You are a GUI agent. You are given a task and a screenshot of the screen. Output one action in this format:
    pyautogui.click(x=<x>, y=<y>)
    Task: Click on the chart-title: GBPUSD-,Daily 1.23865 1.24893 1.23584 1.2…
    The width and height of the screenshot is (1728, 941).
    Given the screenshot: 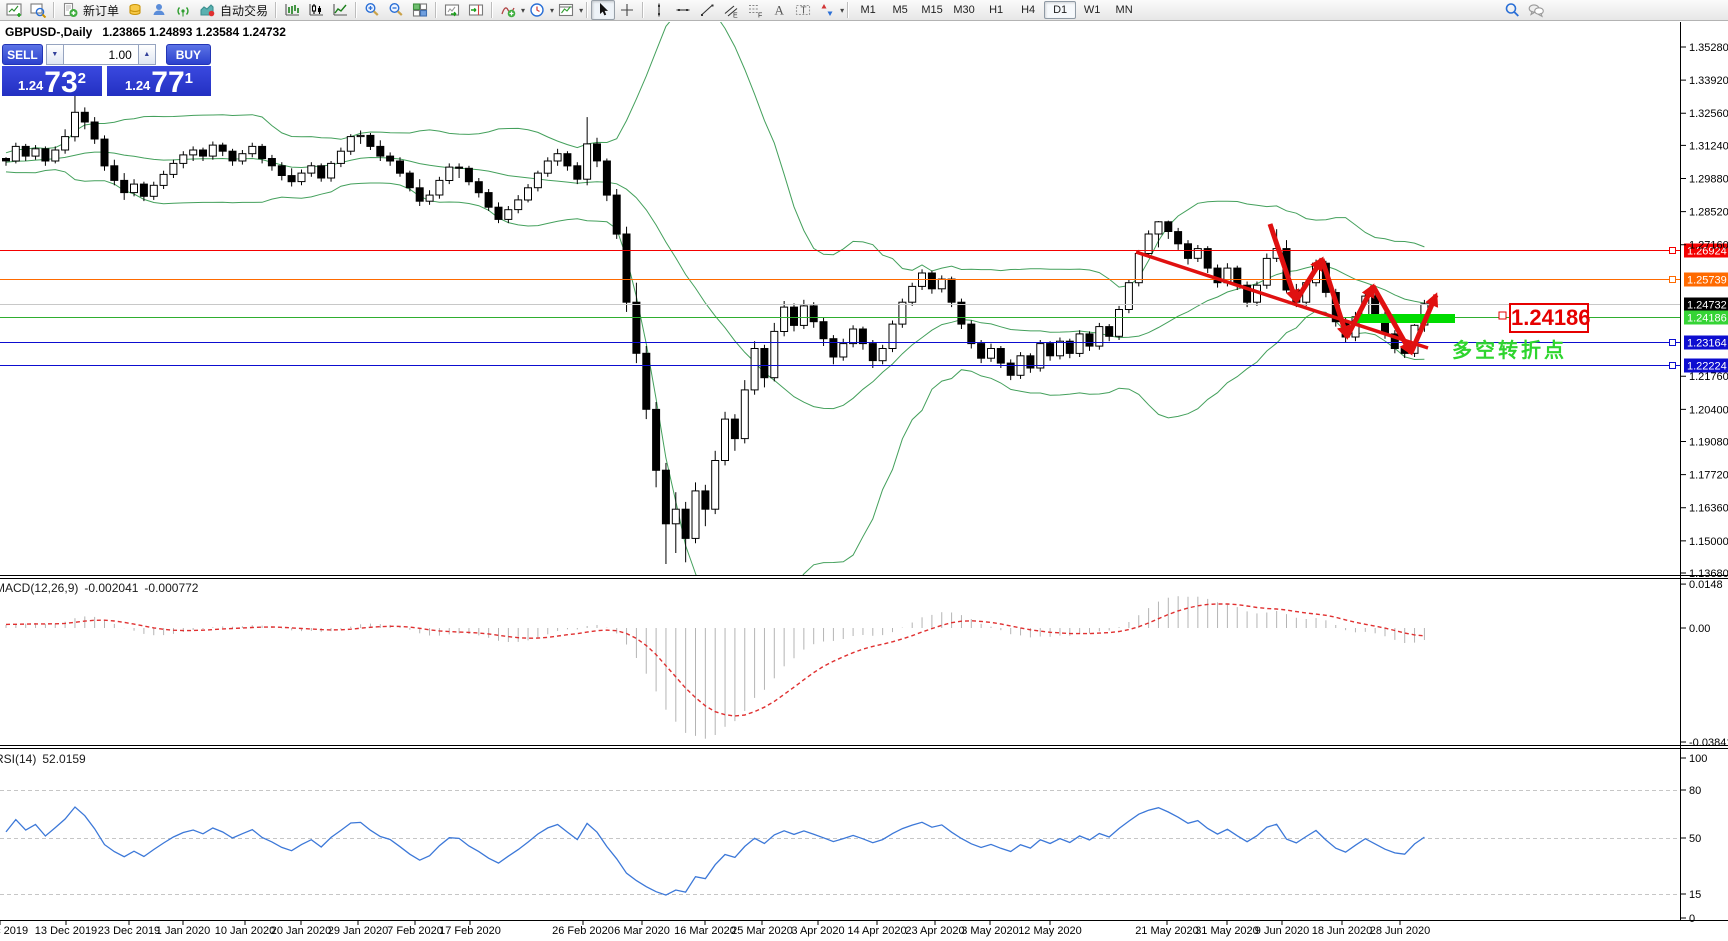 What is the action you would take?
    pyautogui.click(x=145, y=32)
    